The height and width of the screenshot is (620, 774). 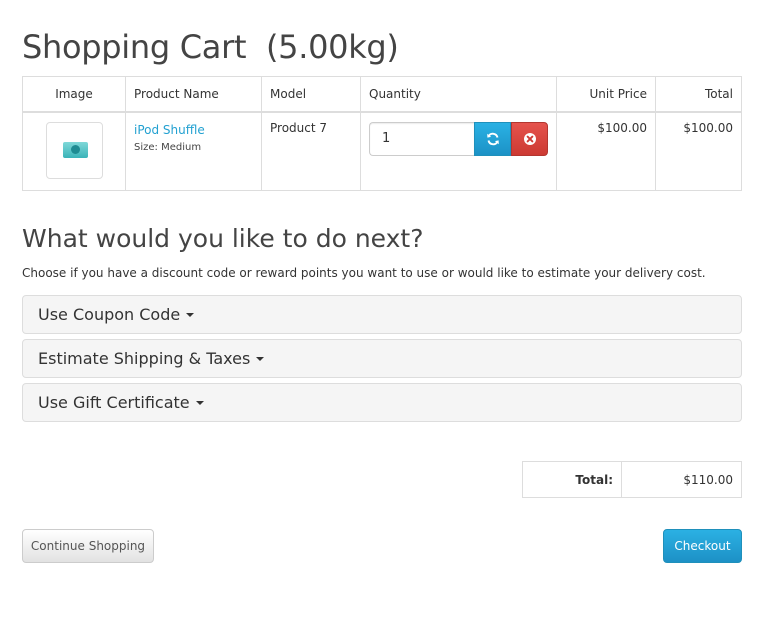 I want to click on remove-item-button, so click(x=529, y=138).